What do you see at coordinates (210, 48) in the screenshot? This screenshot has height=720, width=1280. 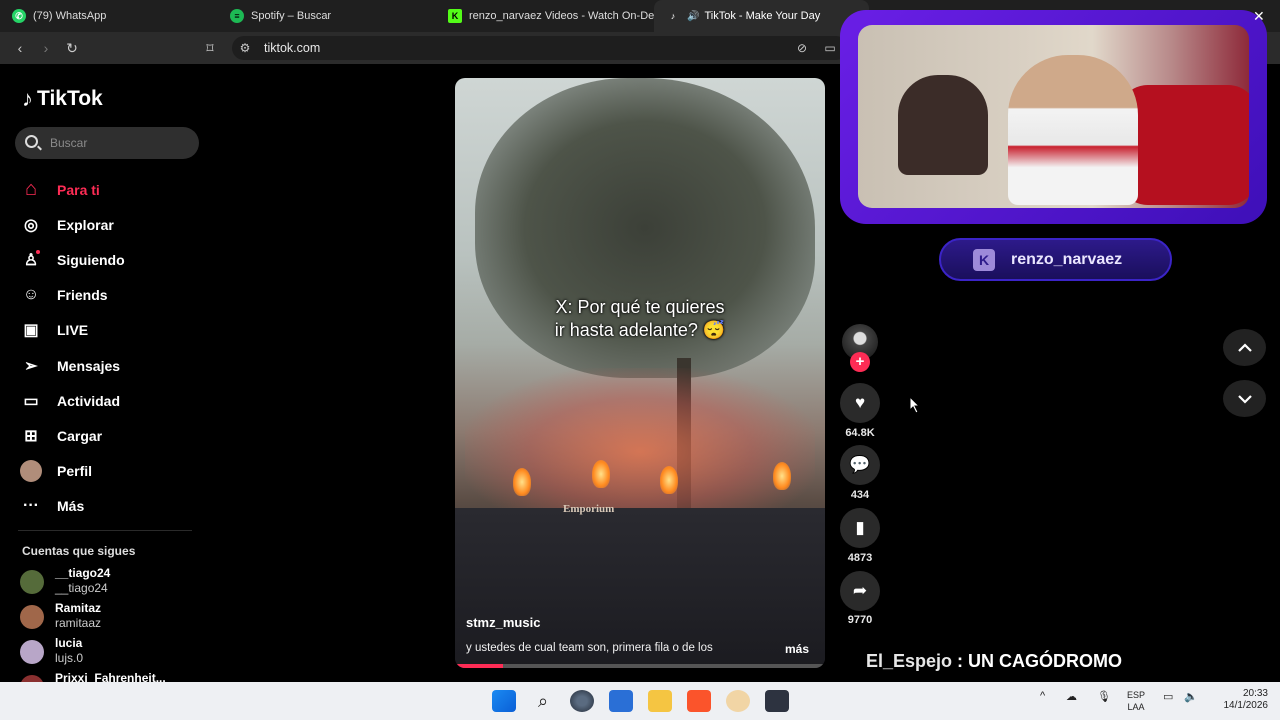 I see `bookmark-icon: ⌑` at bounding box center [210, 48].